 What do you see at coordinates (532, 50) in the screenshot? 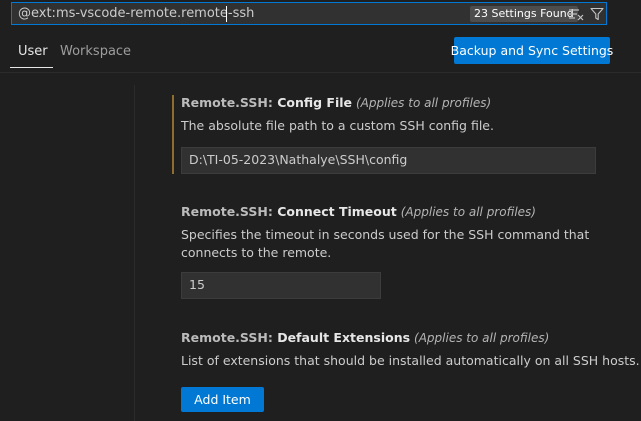
I see `backup-and-sync-button: Backup and Sync Settings` at bounding box center [532, 50].